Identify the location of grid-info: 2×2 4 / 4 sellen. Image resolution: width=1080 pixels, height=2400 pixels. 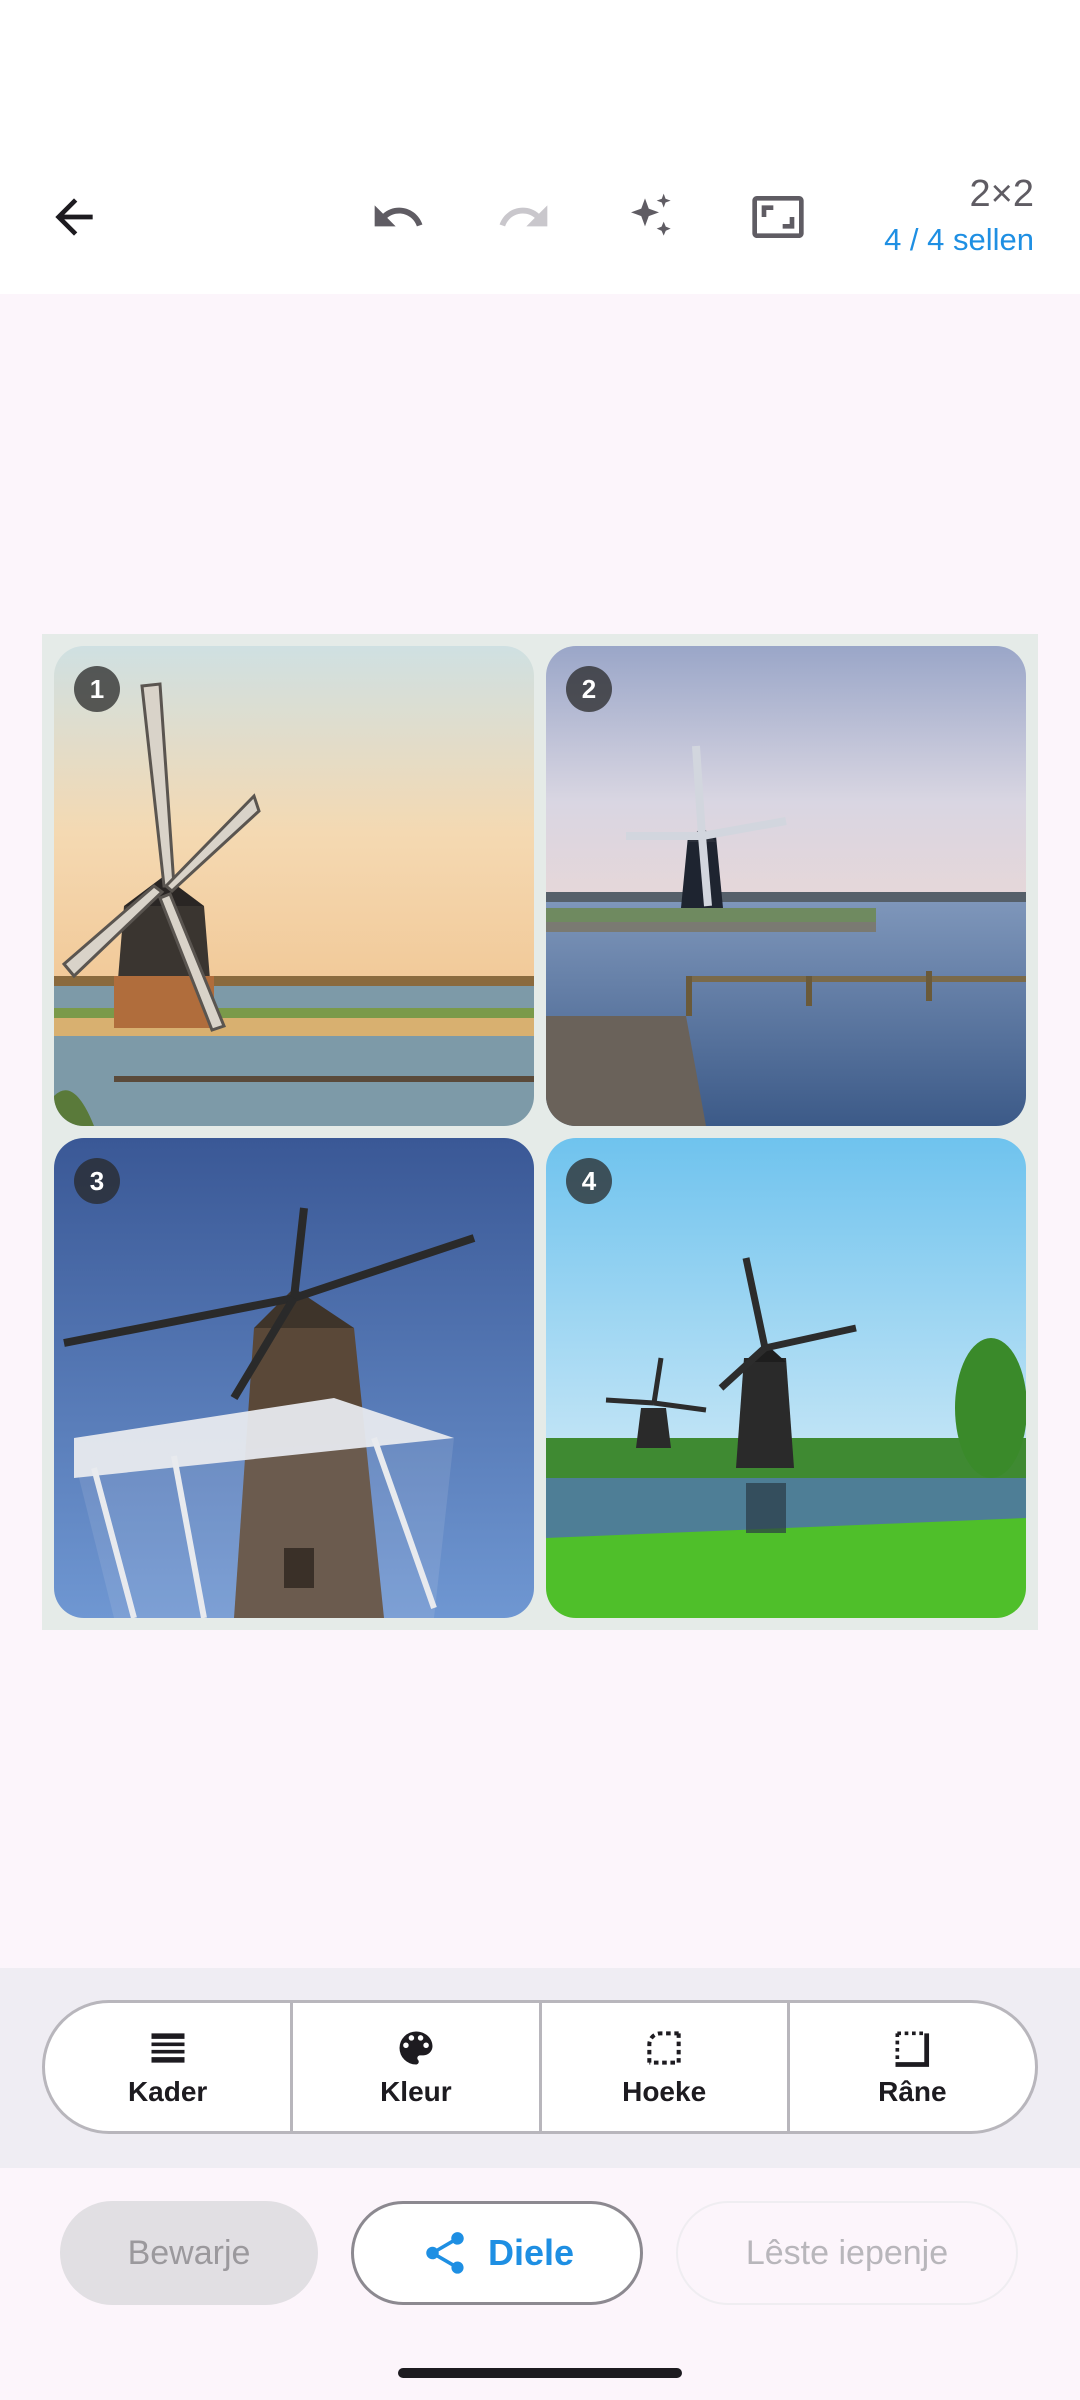
(959, 216).